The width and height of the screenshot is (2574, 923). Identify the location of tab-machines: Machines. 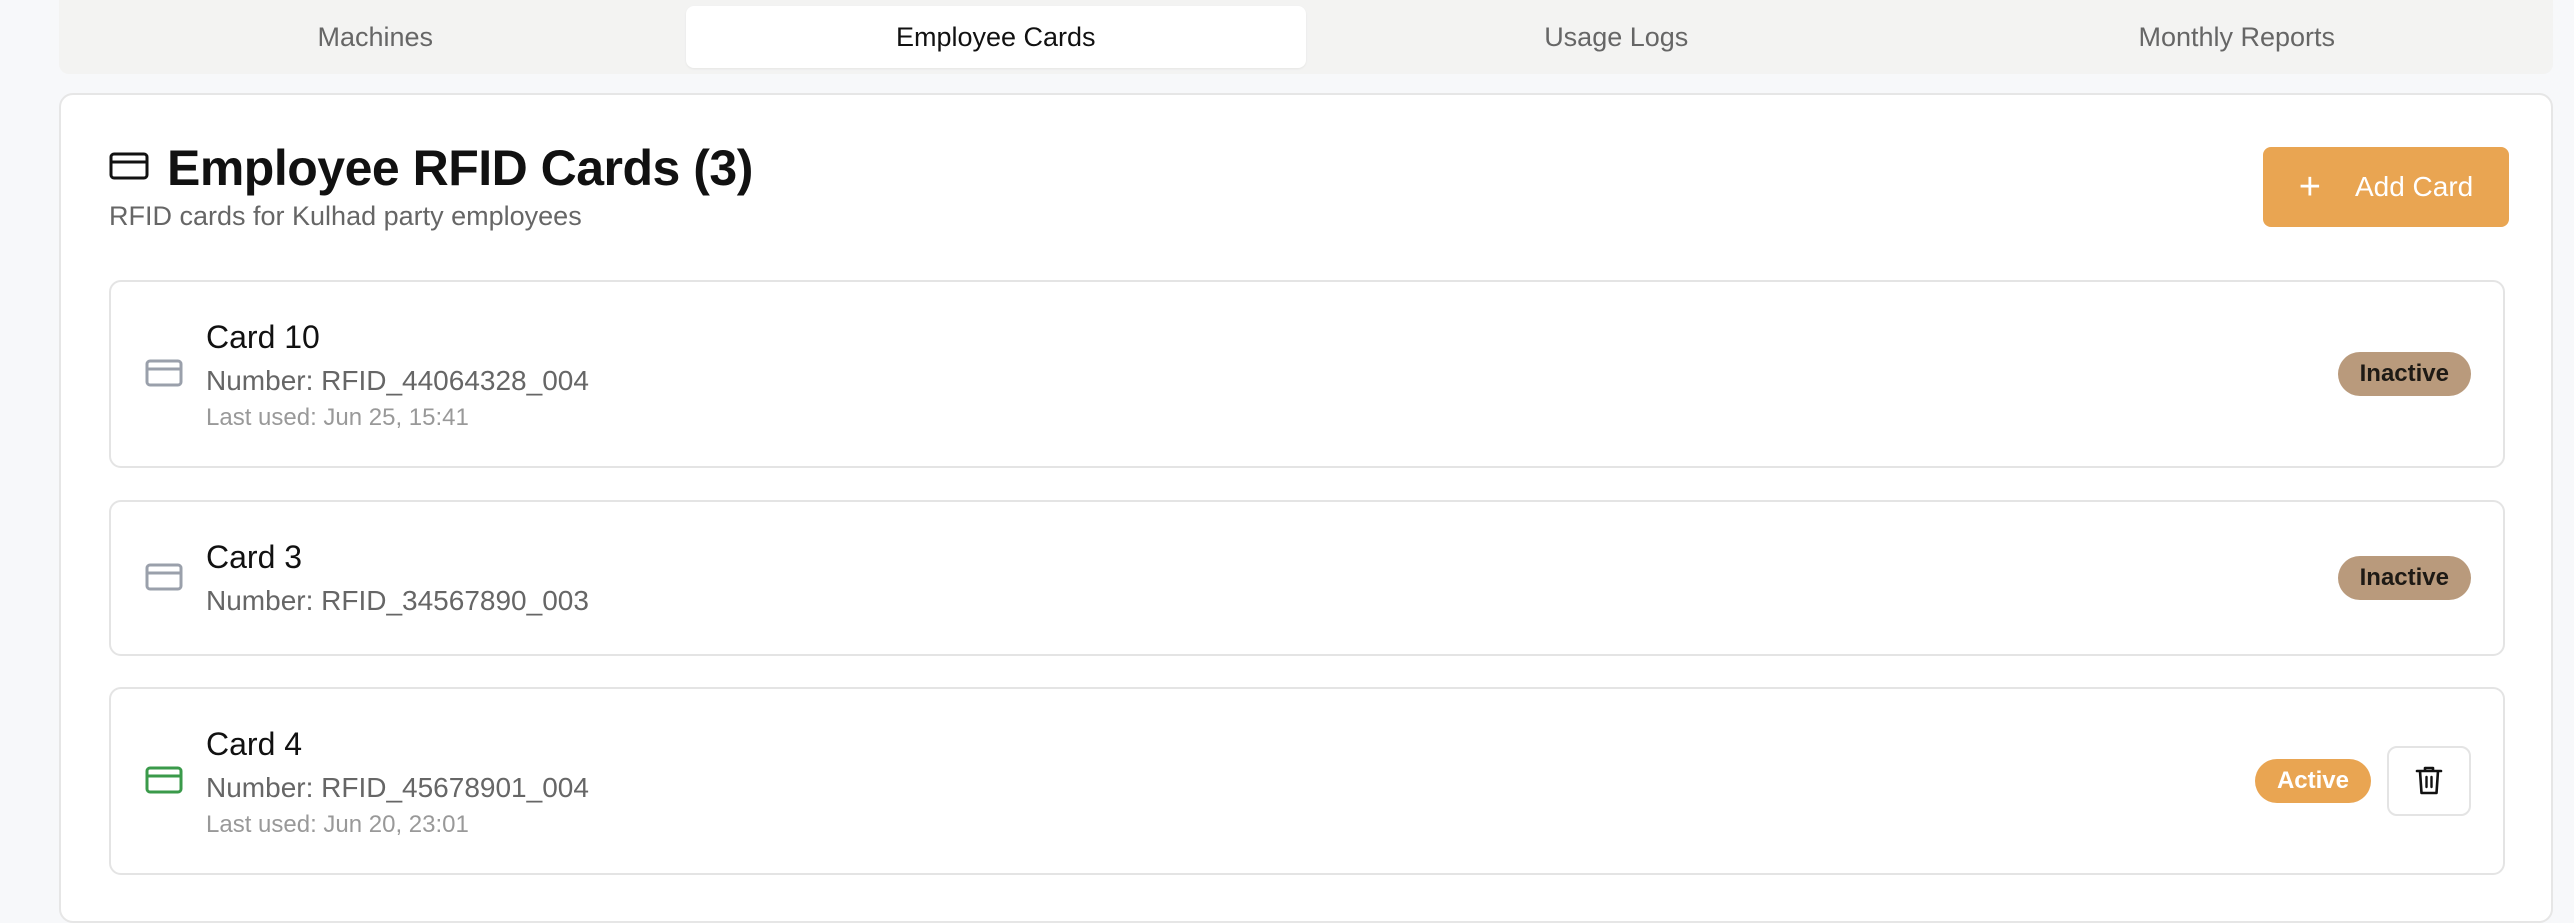
(375, 37).